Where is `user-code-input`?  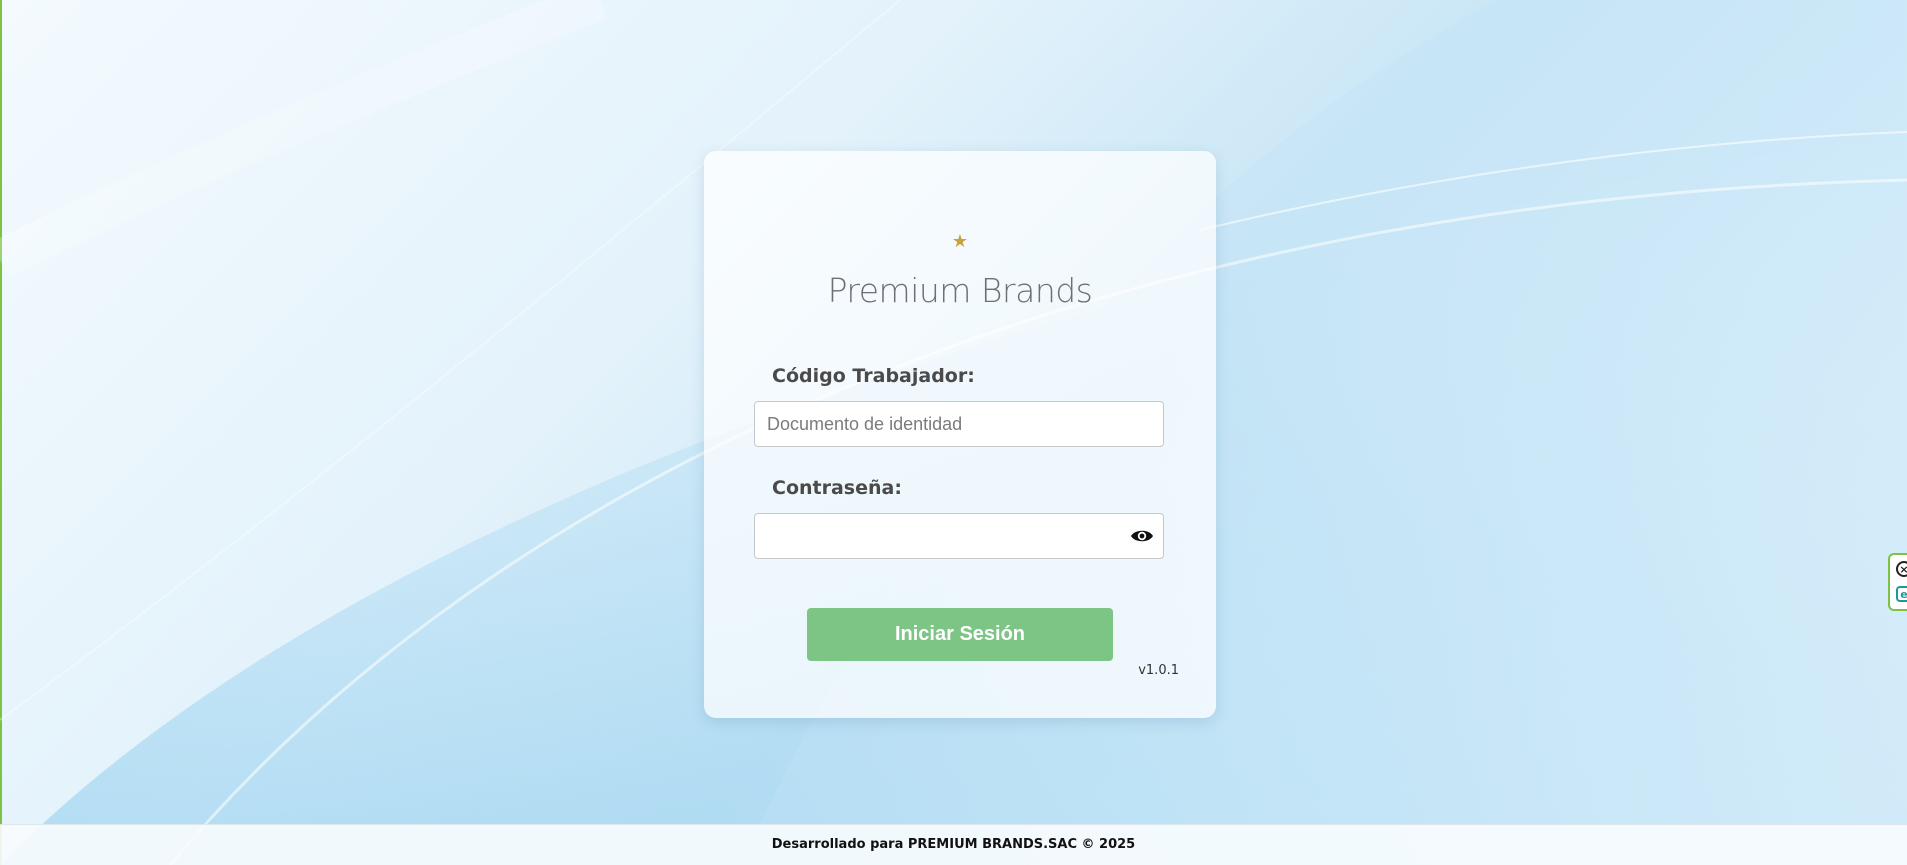 user-code-input is located at coordinates (959, 424).